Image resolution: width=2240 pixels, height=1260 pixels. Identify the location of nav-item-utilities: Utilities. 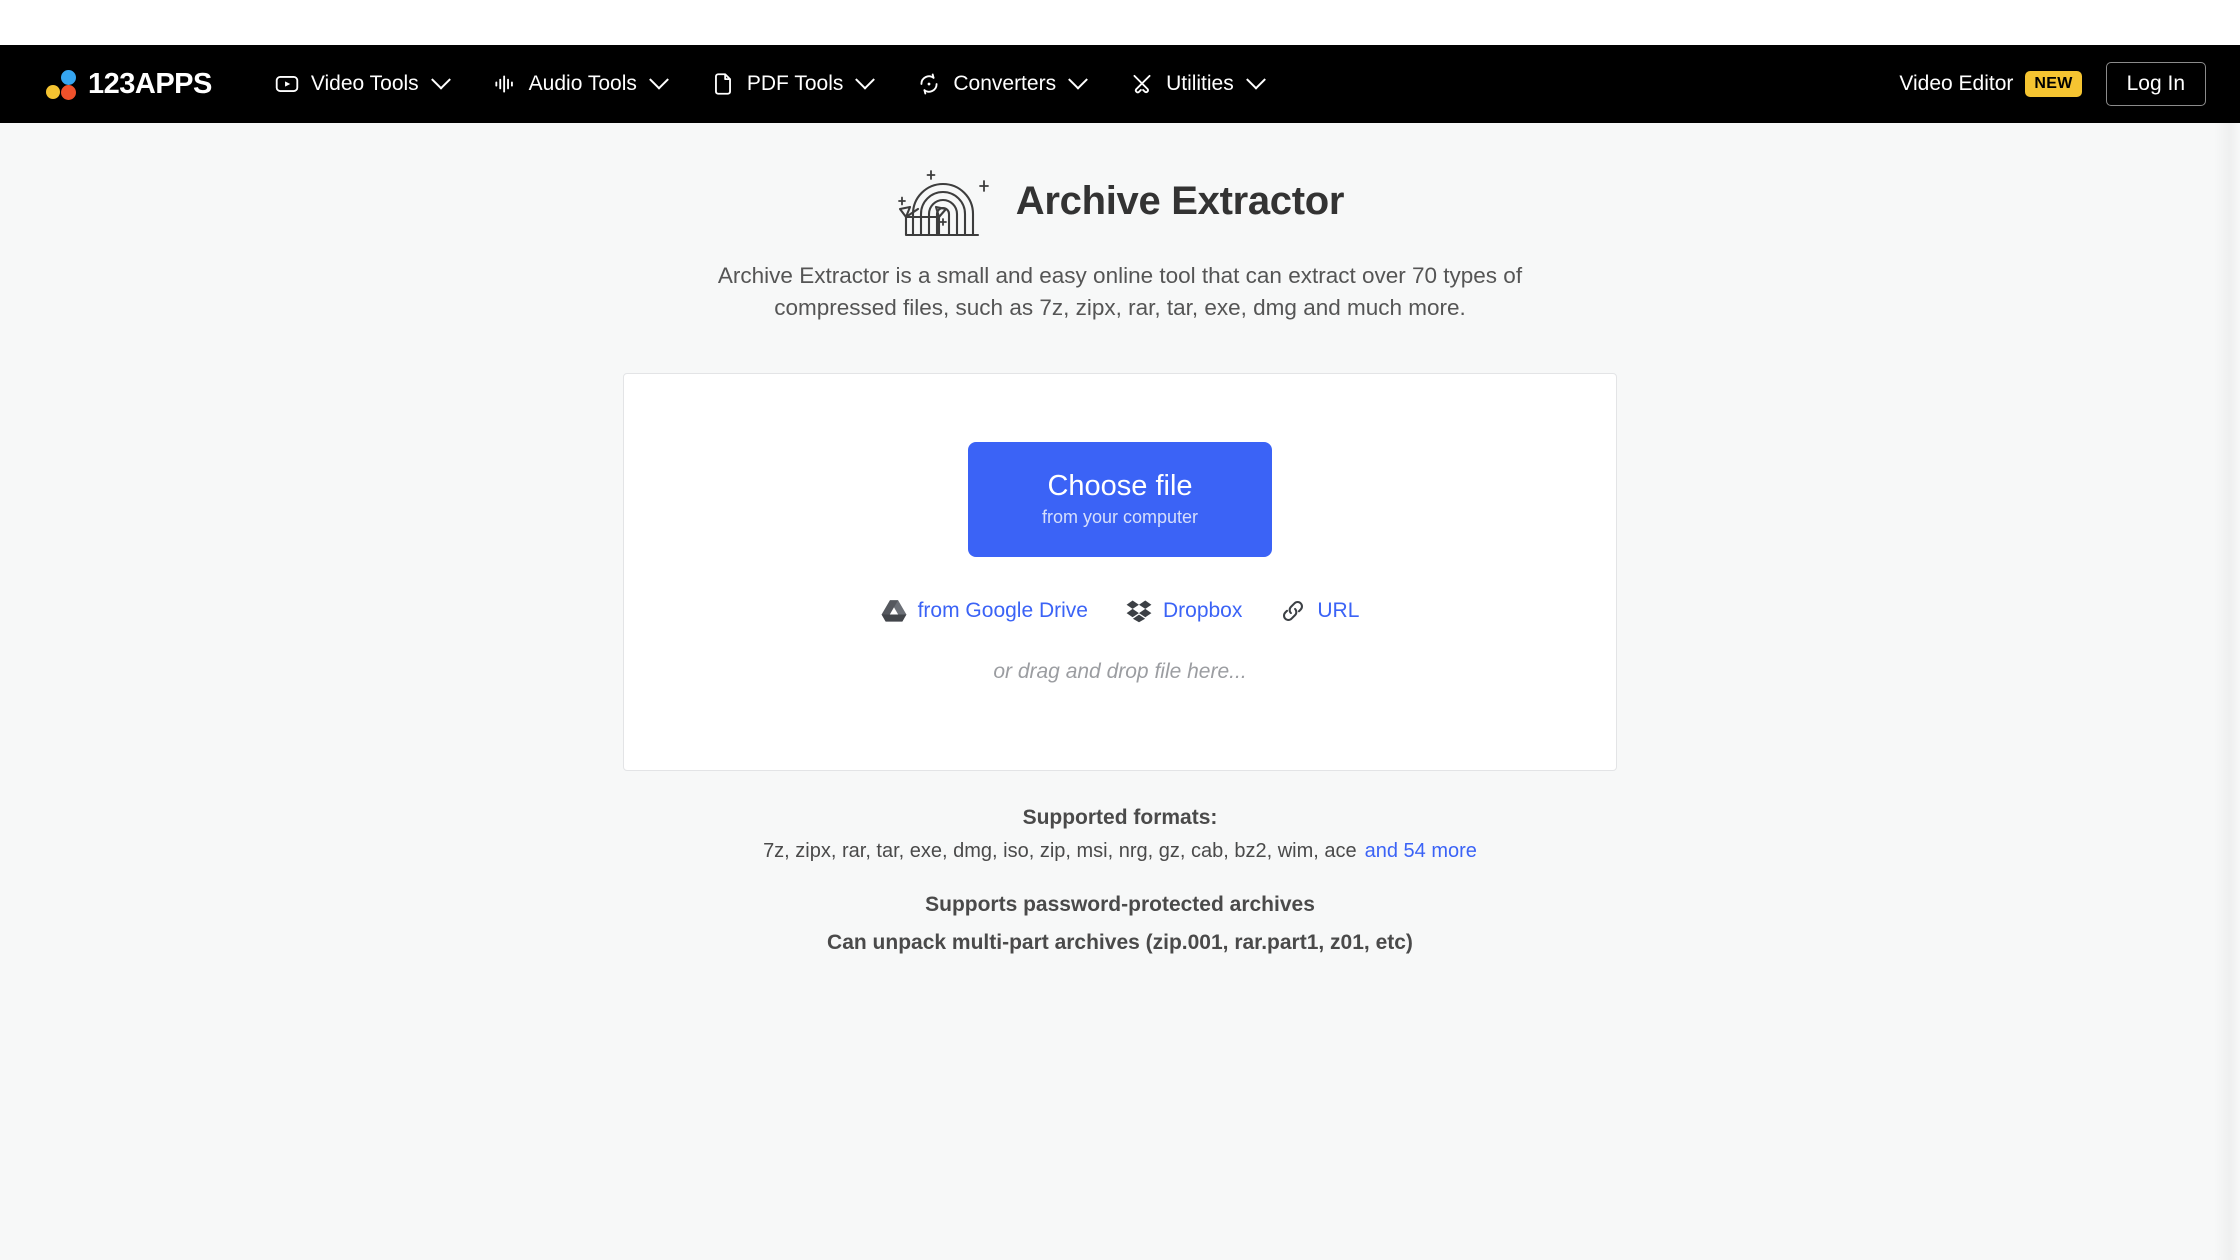
(1196, 84).